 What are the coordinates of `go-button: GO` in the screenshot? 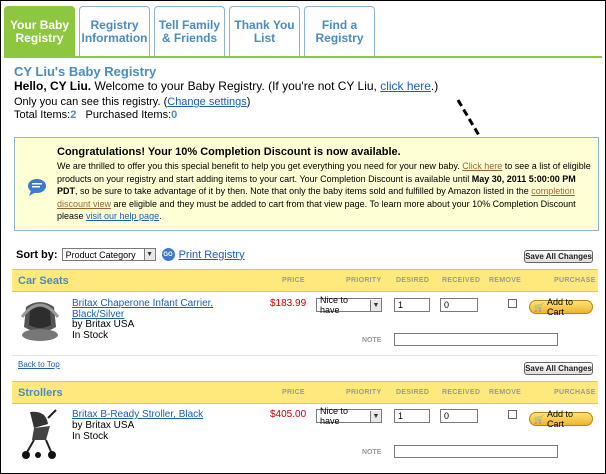 It's located at (168, 254).